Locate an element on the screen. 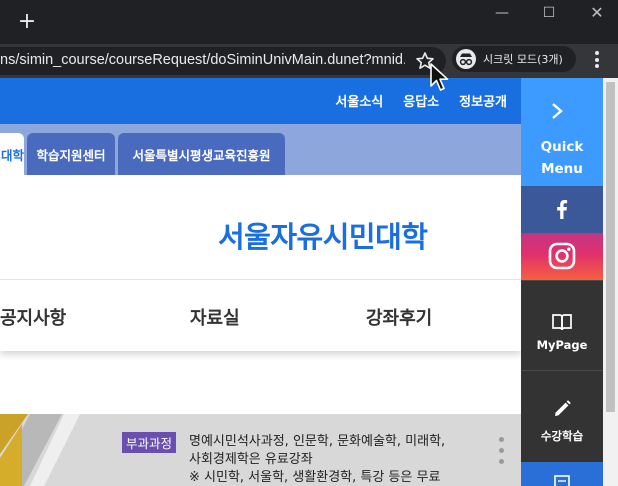 This screenshot has height=486, width=618. quick-item-next is located at coordinates (562, 474).